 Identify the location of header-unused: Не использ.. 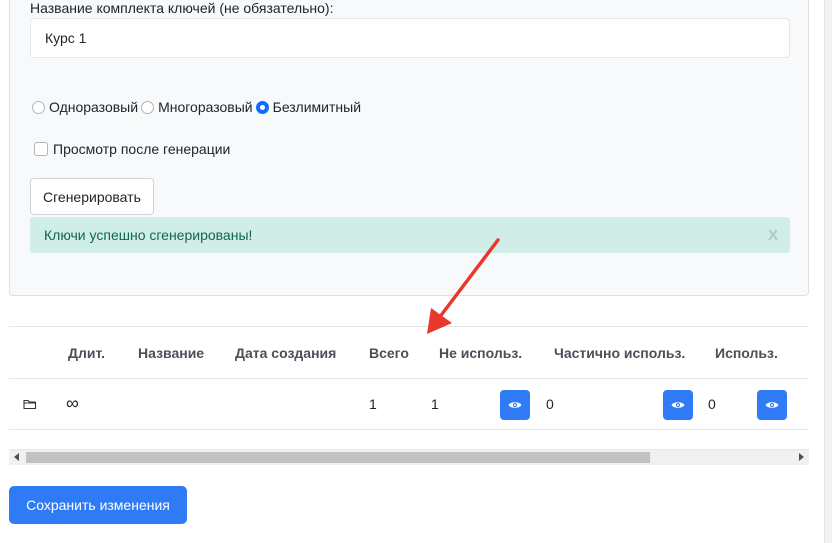
(480, 353).